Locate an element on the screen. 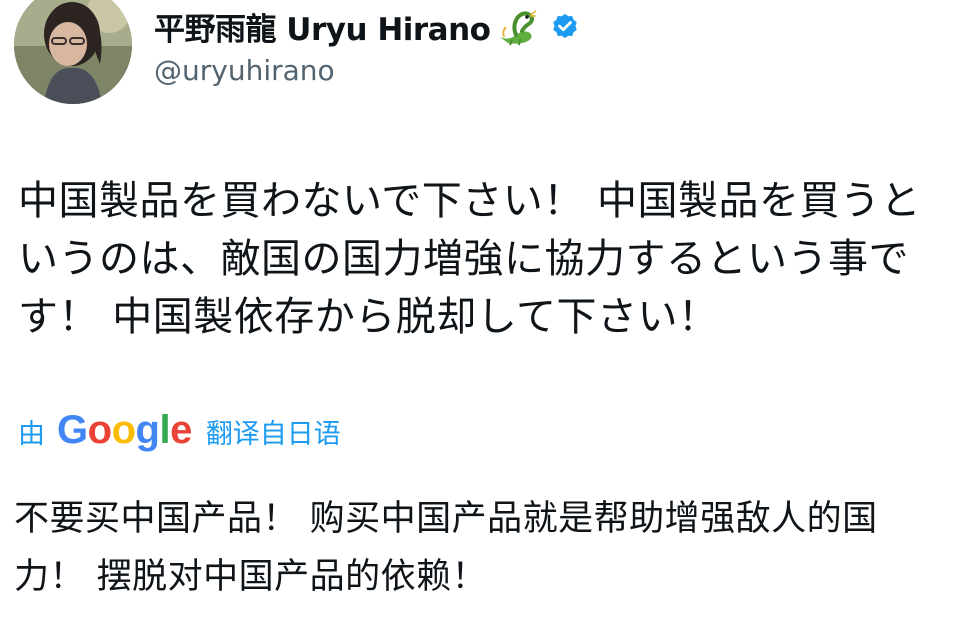 The image size is (979, 622). name-row: 平野雨龍 Uryu Hirano is located at coordinates (367, 26).